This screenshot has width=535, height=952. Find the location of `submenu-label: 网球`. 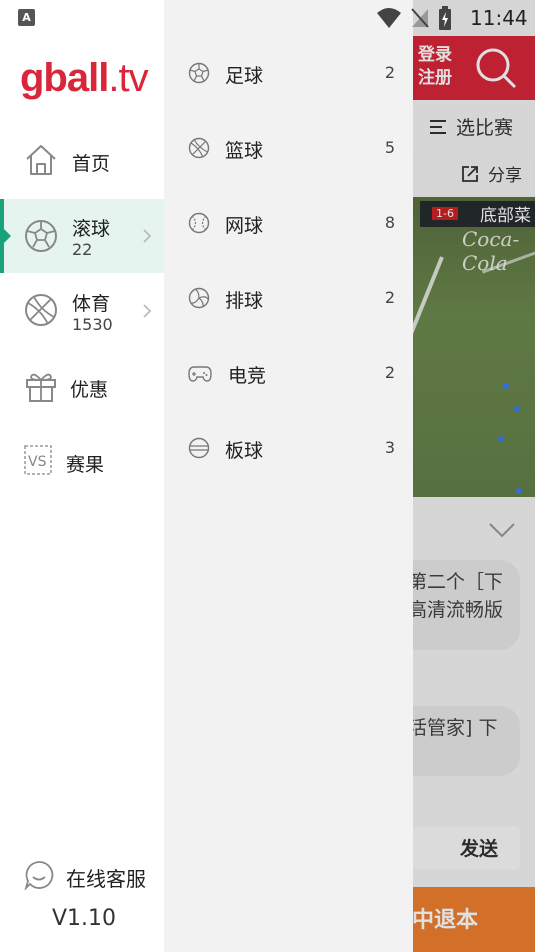

submenu-label: 网球 is located at coordinates (244, 226).